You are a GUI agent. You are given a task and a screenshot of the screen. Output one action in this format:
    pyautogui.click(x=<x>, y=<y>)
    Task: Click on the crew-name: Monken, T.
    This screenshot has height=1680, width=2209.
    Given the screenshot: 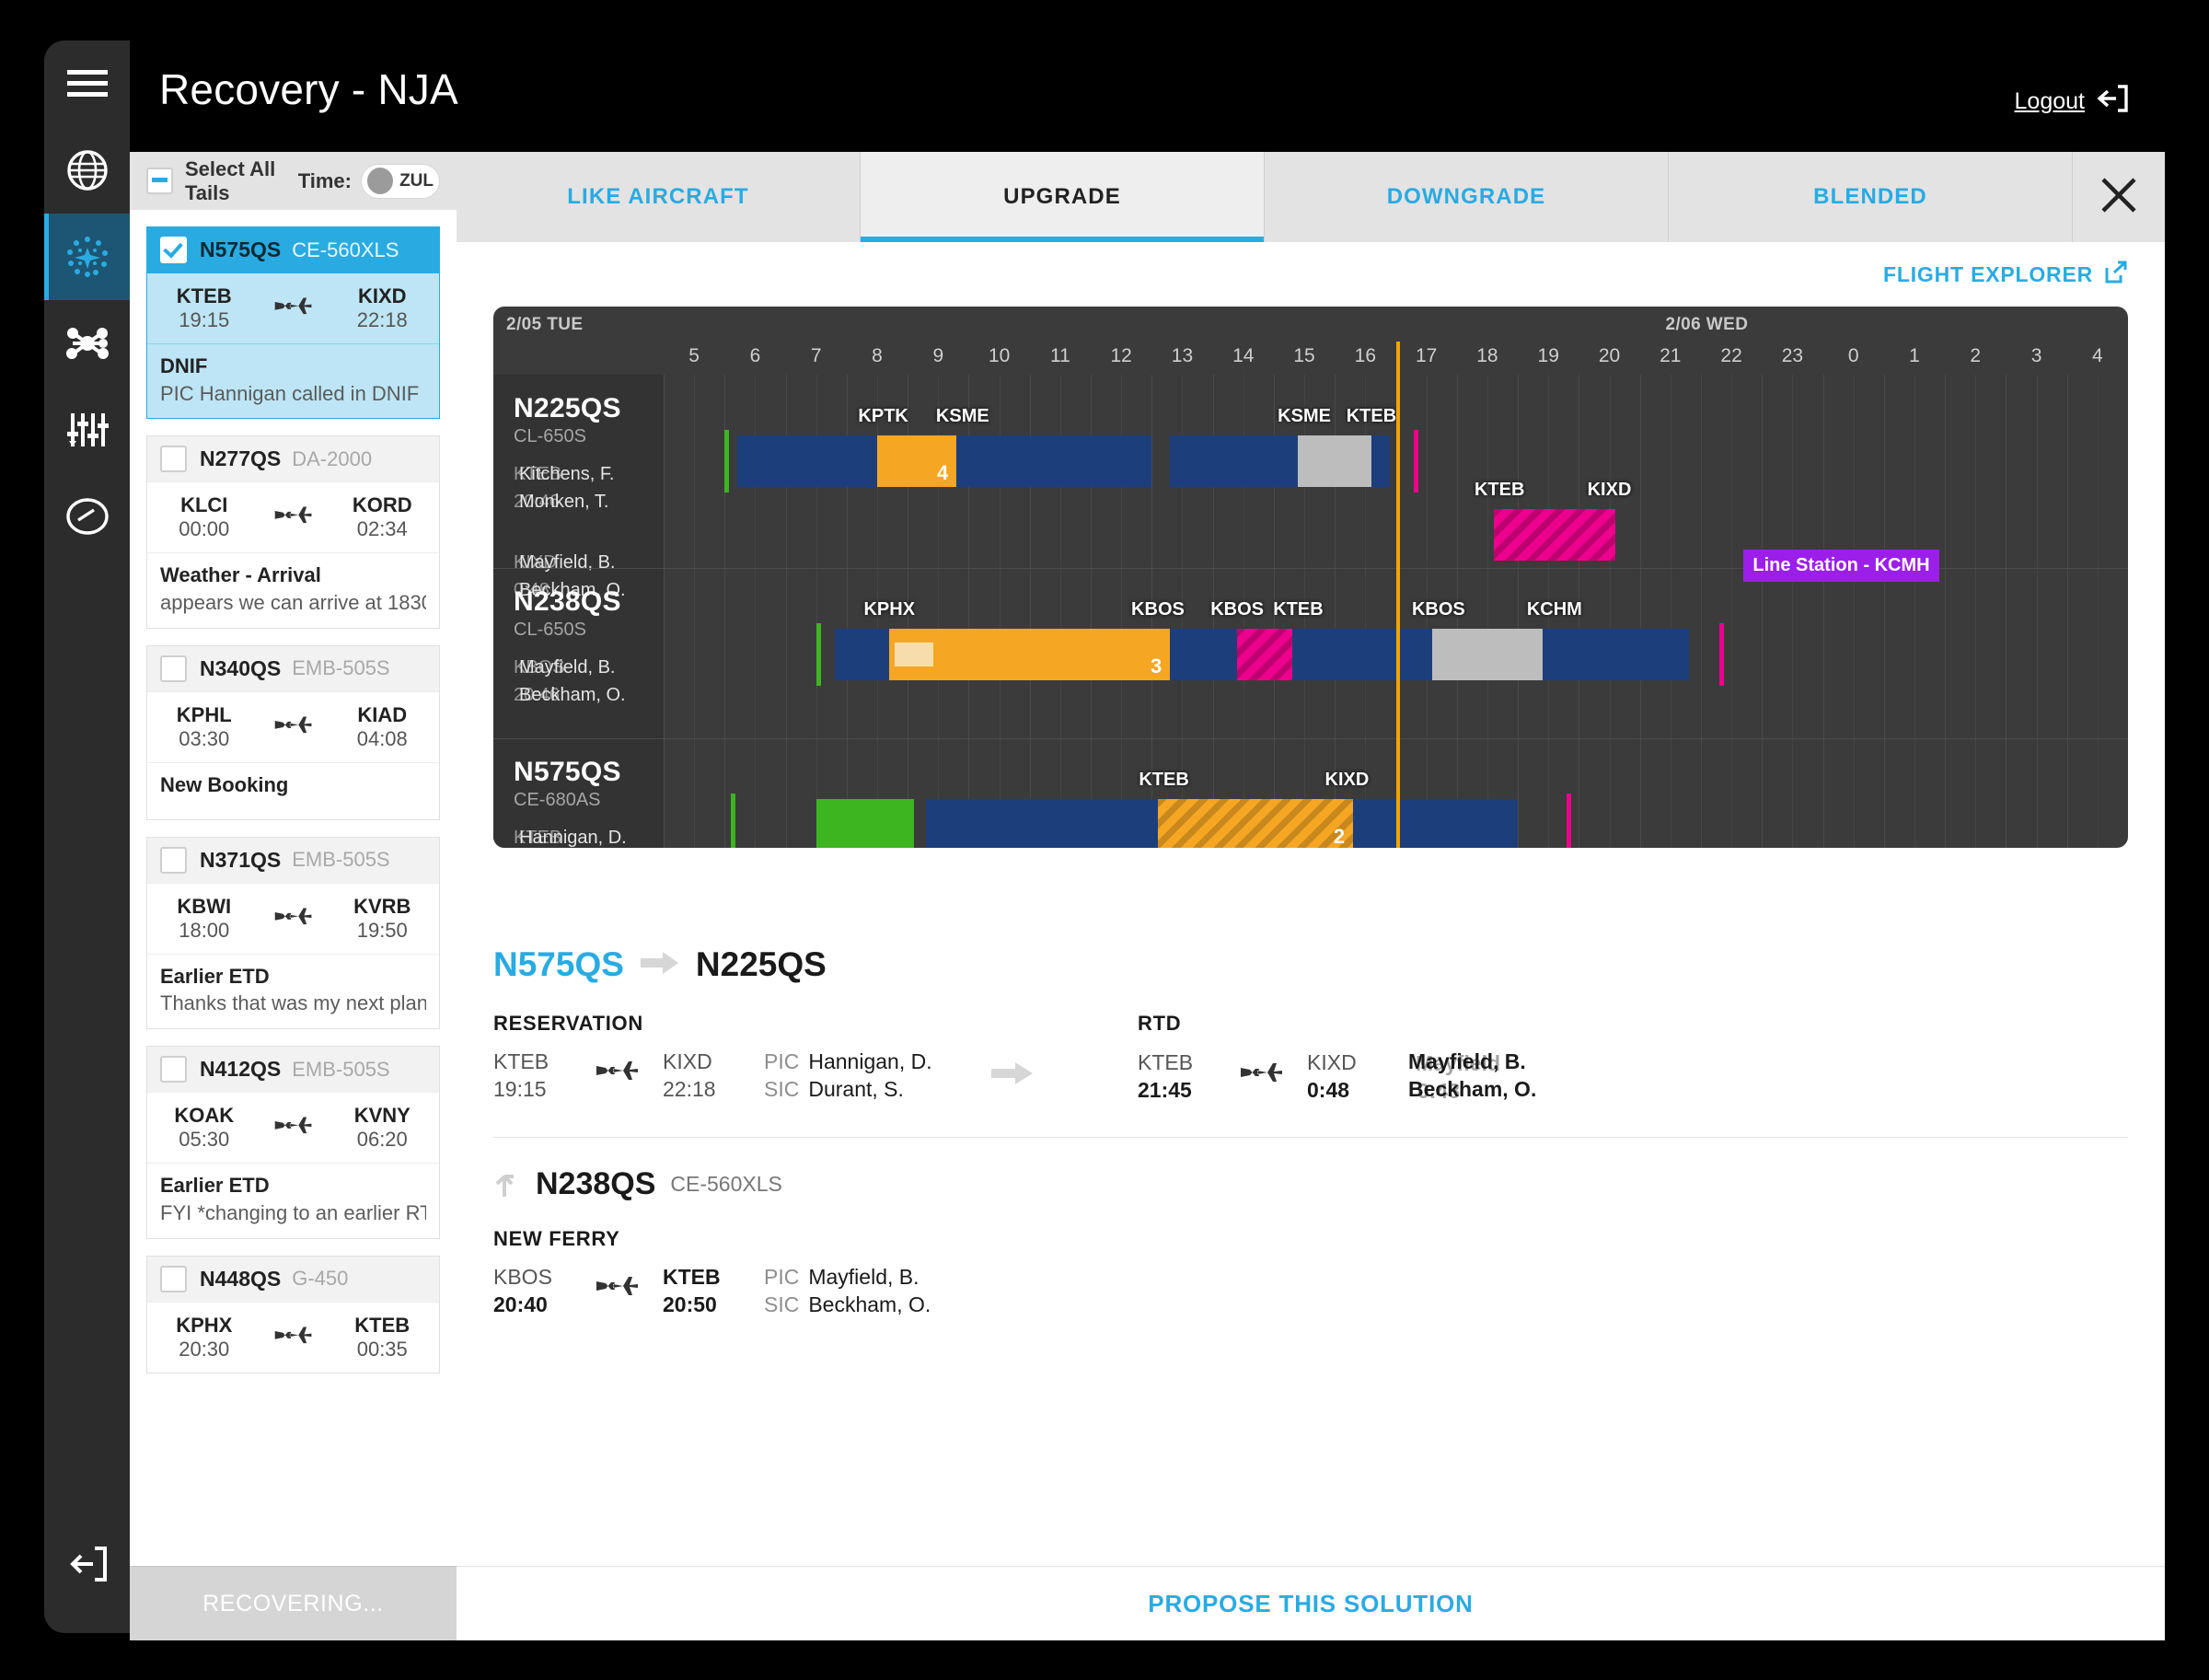 What is the action you would take?
    pyautogui.click(x=564, y=502)
    